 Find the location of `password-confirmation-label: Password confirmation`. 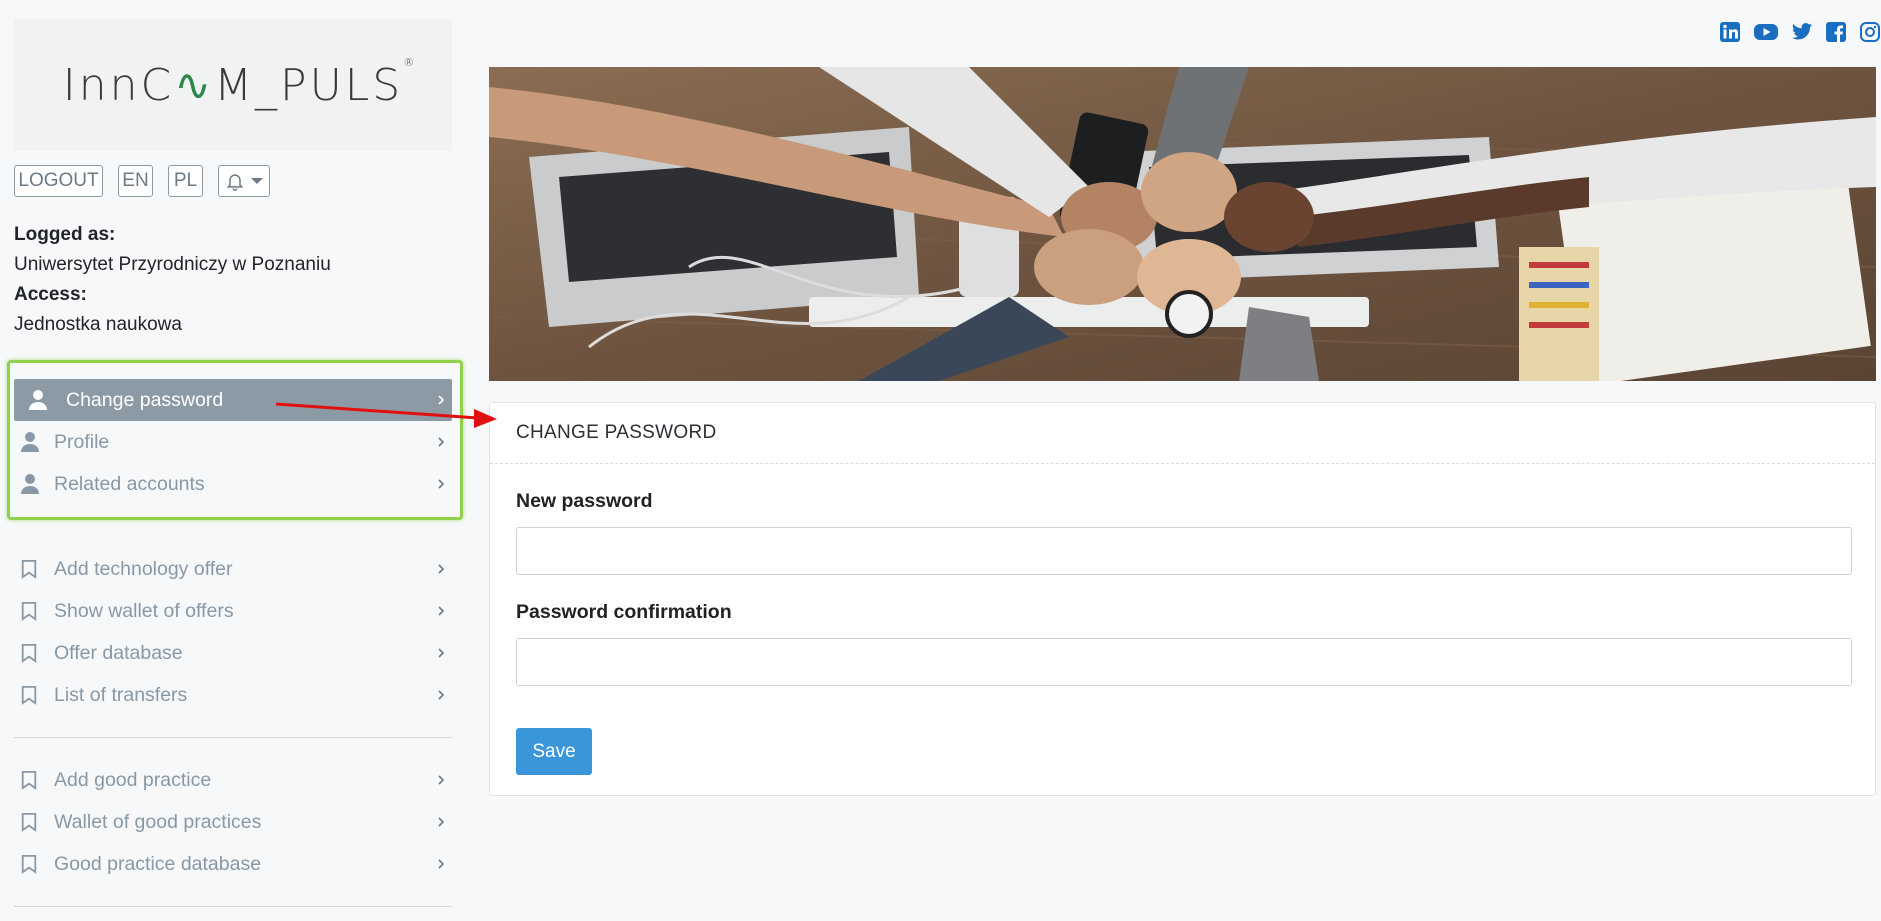

password-confirmation-label: Password confirmation is located at coordinates (624, 612).